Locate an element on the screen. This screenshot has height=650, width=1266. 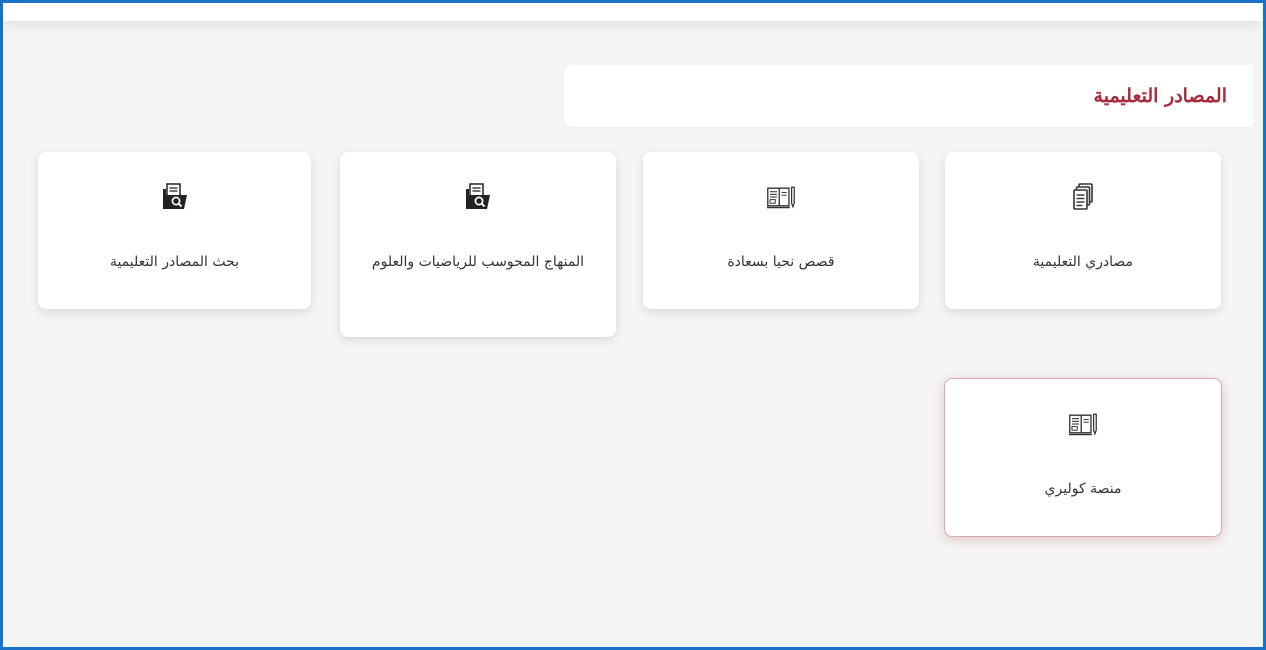
card-label: المنهاج المحوسب للرياضيات والعلوم is located at coordinates (478, 262).